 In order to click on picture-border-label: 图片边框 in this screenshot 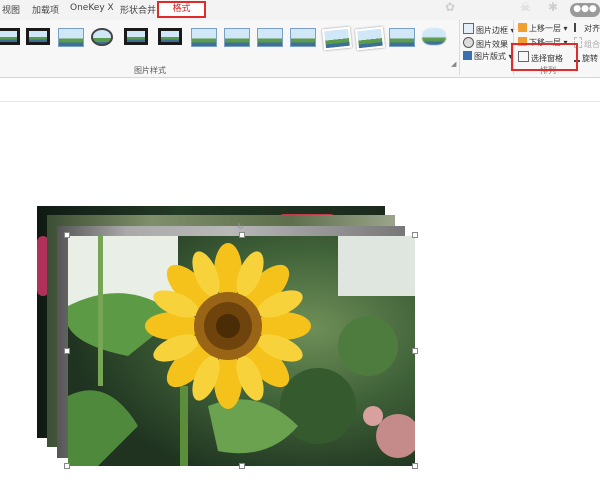, I will do `click(492, 30)`.